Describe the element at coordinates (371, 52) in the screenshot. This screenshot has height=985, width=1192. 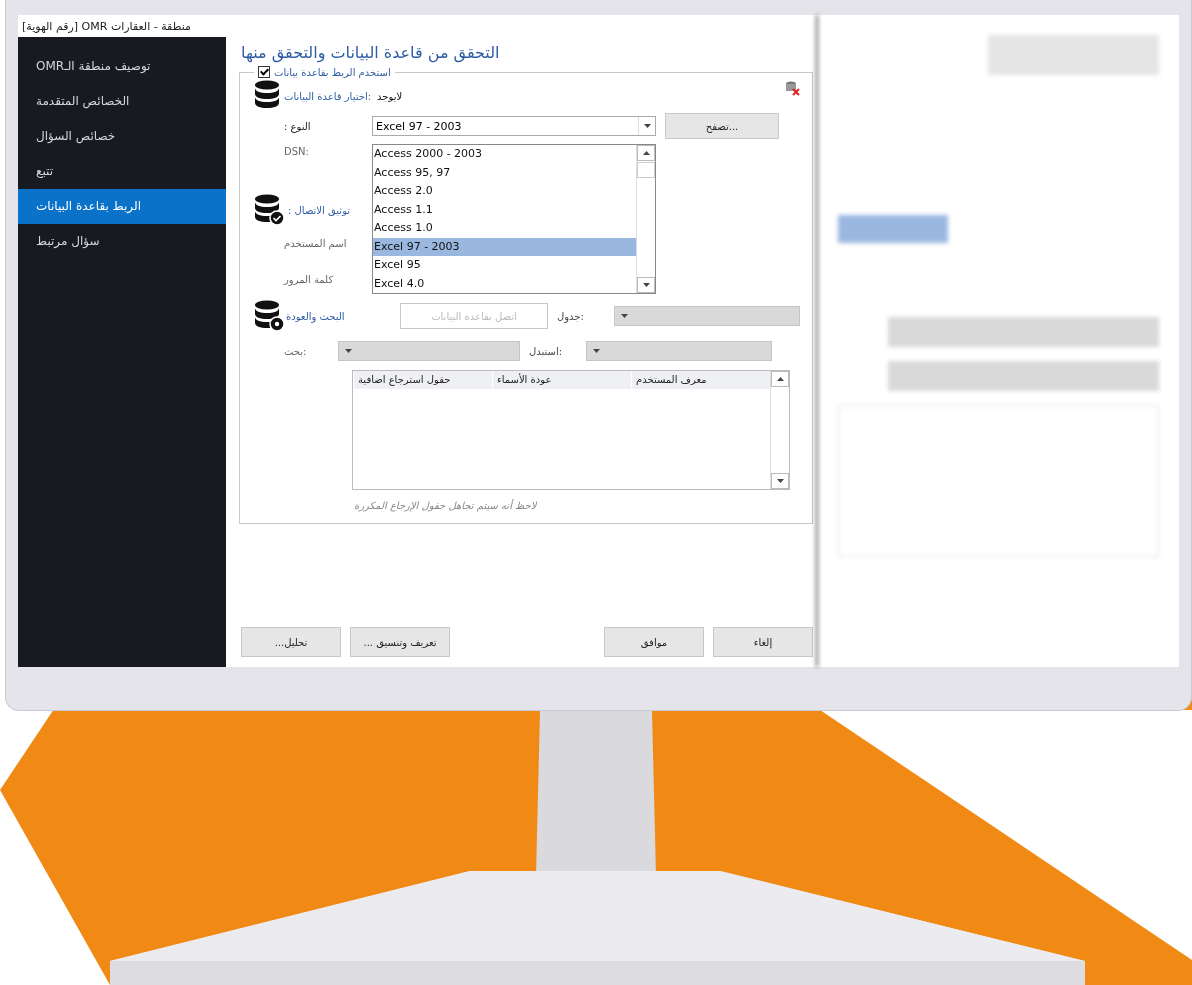
I see `page-heading: التحقق من قاعدة البيانات والتحقق منها` at that location.